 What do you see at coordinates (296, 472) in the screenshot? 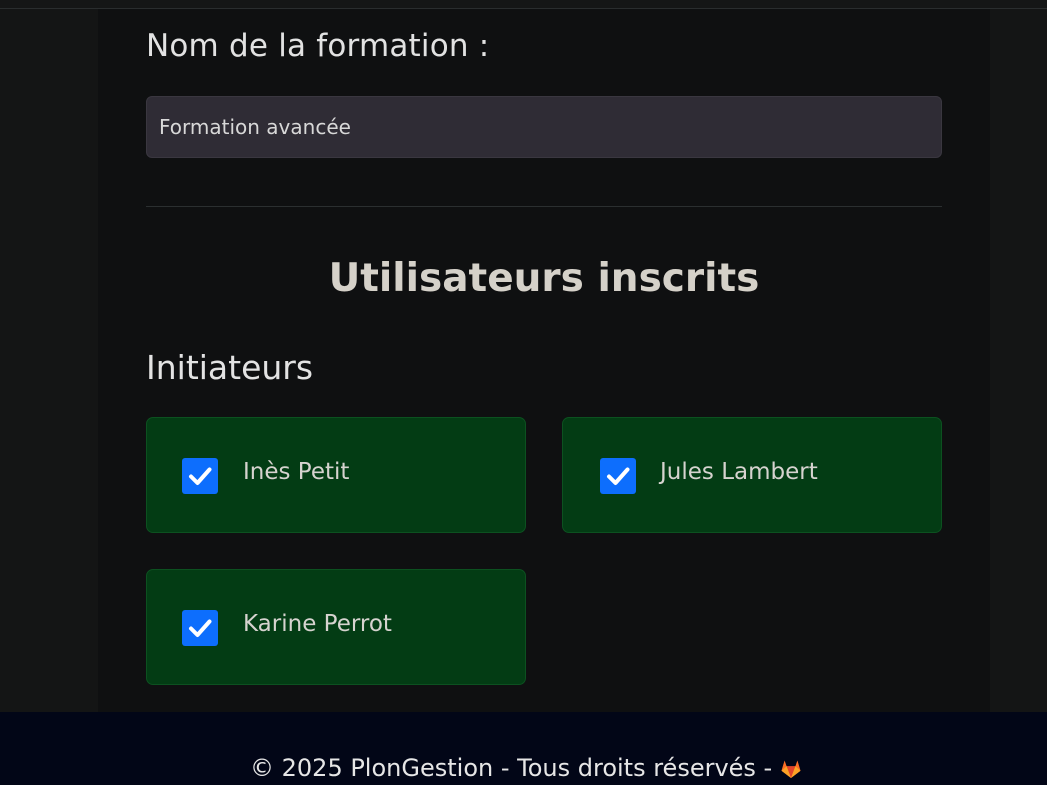
I see `user-name: Inès Petit` at bounding box center [296, 472].